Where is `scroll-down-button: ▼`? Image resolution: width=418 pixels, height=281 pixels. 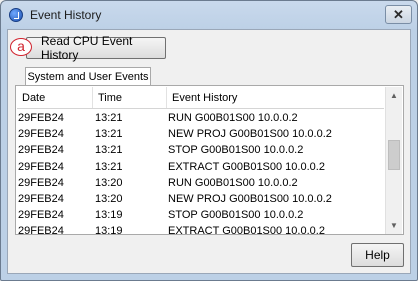 scroll-down-button: ▼ is located at coordinates (394, 225).